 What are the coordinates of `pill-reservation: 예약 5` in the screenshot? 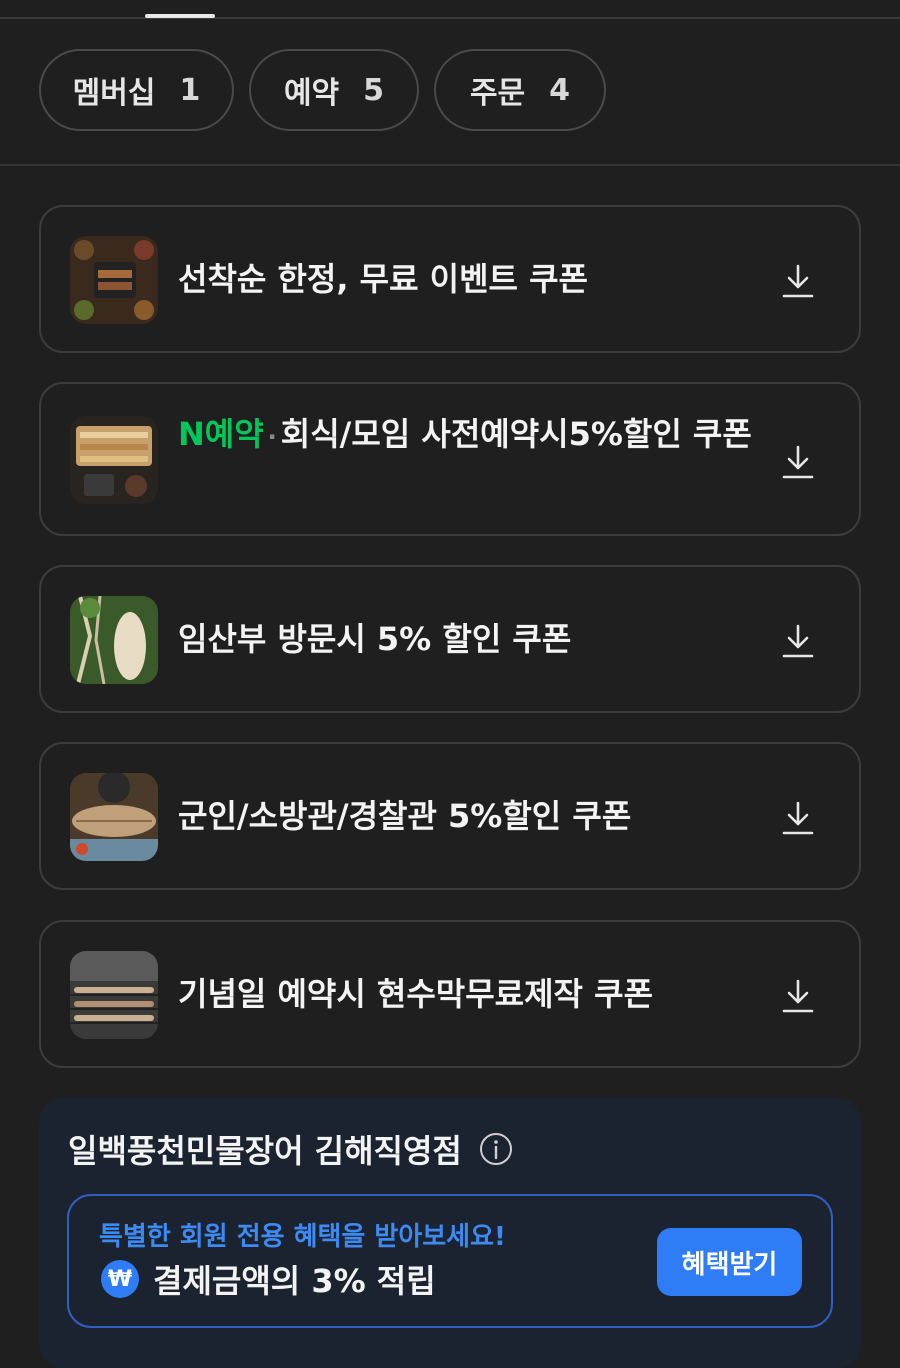 It's located at (334, 90).